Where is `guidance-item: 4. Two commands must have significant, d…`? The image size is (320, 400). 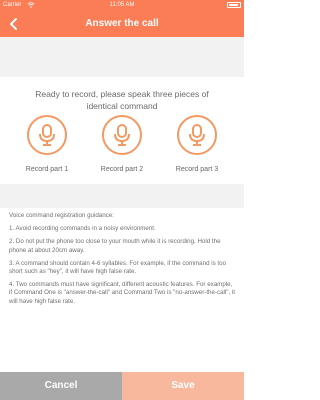 guidance-item: 4. Two commands must have significant, d… is located at coordinates (122, 293).